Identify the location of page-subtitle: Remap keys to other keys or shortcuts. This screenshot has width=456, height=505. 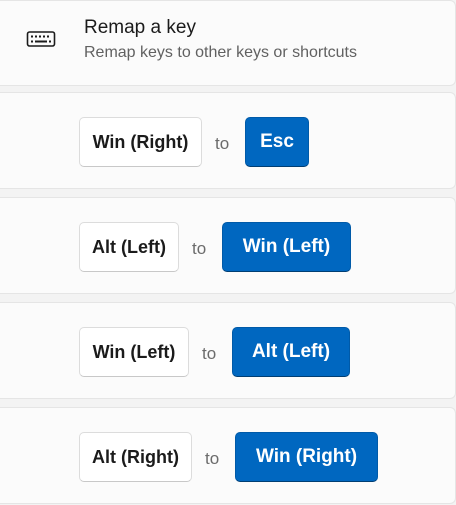
(220, 52).